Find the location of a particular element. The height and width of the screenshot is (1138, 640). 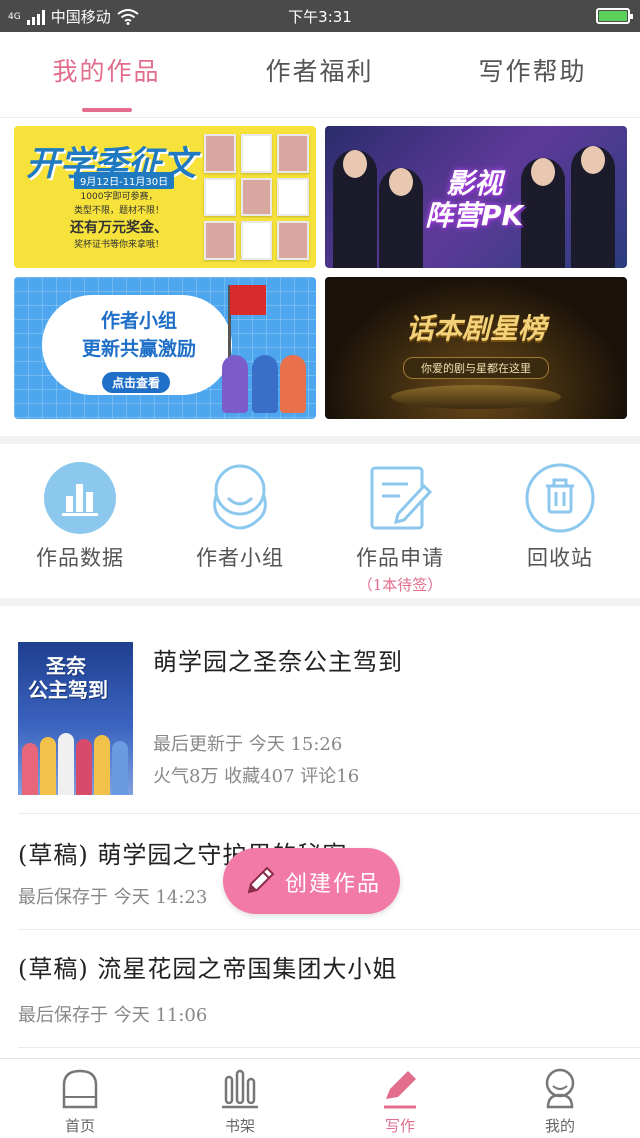

nav-label: 书架 is located at coordinates (239, 1126).